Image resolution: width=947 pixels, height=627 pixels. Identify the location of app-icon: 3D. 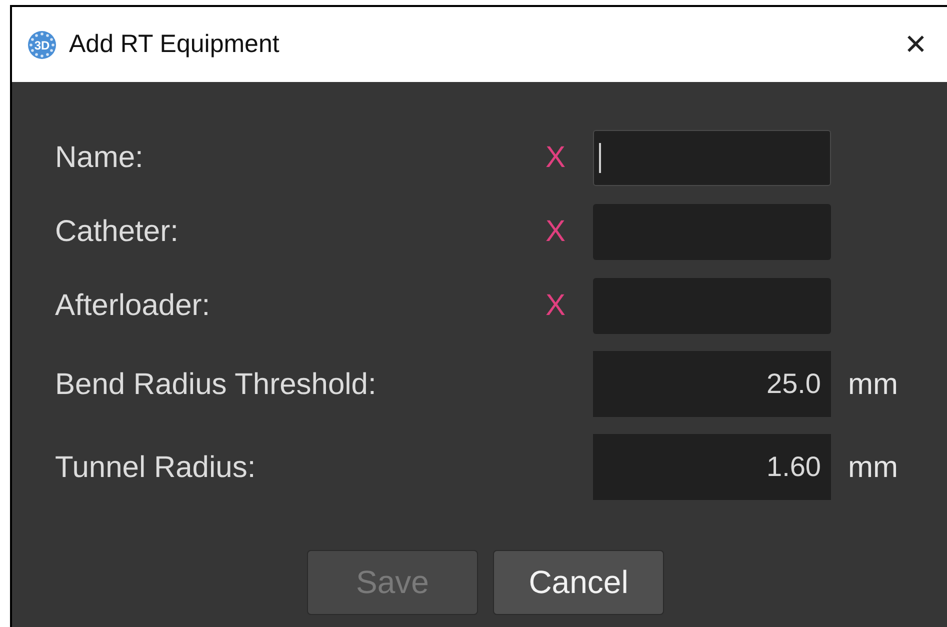
(42, 45).